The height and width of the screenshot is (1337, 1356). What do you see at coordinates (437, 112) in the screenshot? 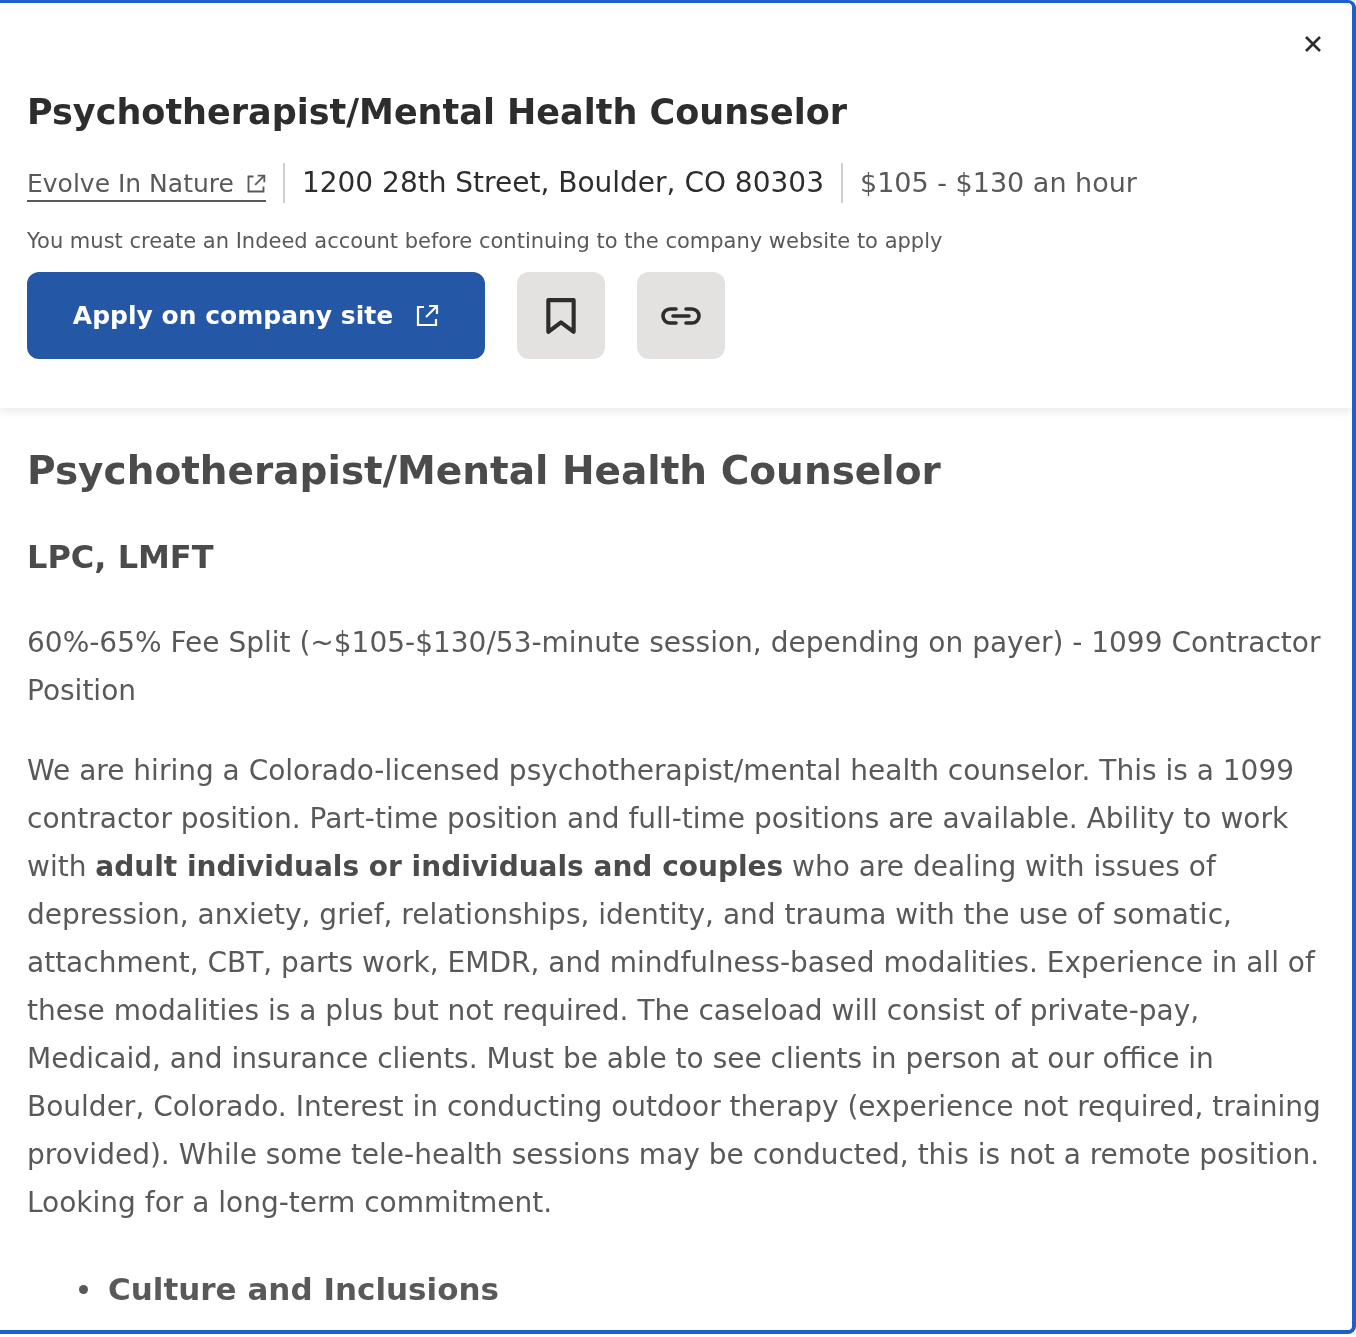
I see `job-title: Psychotherapist/Mental Health Counselor` at bounding box center [437, 112].